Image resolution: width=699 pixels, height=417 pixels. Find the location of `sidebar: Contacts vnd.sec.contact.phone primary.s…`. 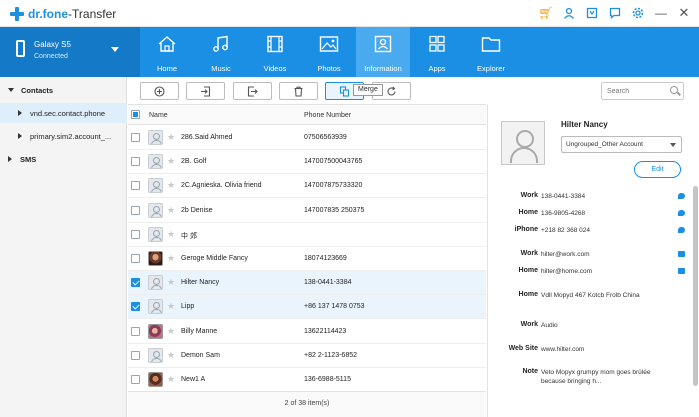

sidebar: Contacts vnd.sec.contact.phone primary.s… is located at coordinates (63, 247).